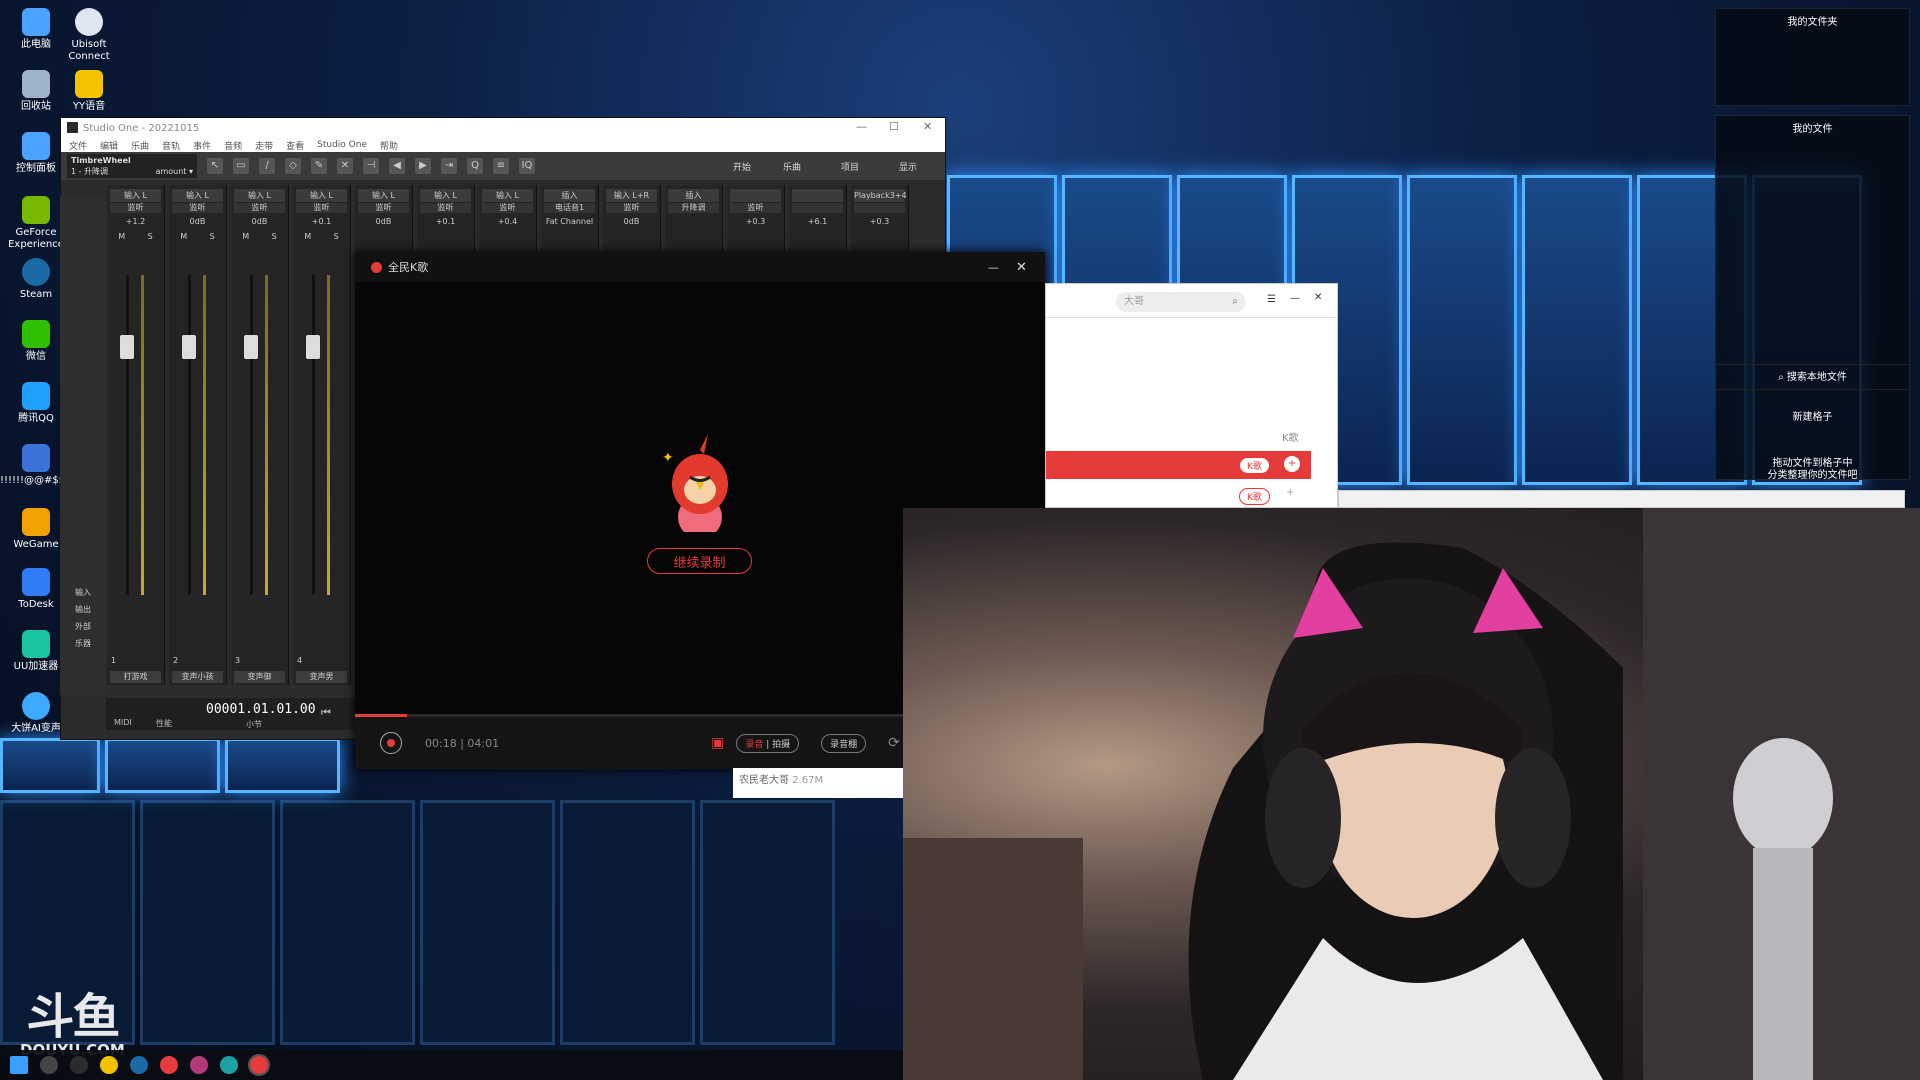 The width and height of the screenshot is (1920, 1080). Describe the element at coordinates (83, 643) in the screenshot. I see `side-label-instrument: 乐器` at that location.